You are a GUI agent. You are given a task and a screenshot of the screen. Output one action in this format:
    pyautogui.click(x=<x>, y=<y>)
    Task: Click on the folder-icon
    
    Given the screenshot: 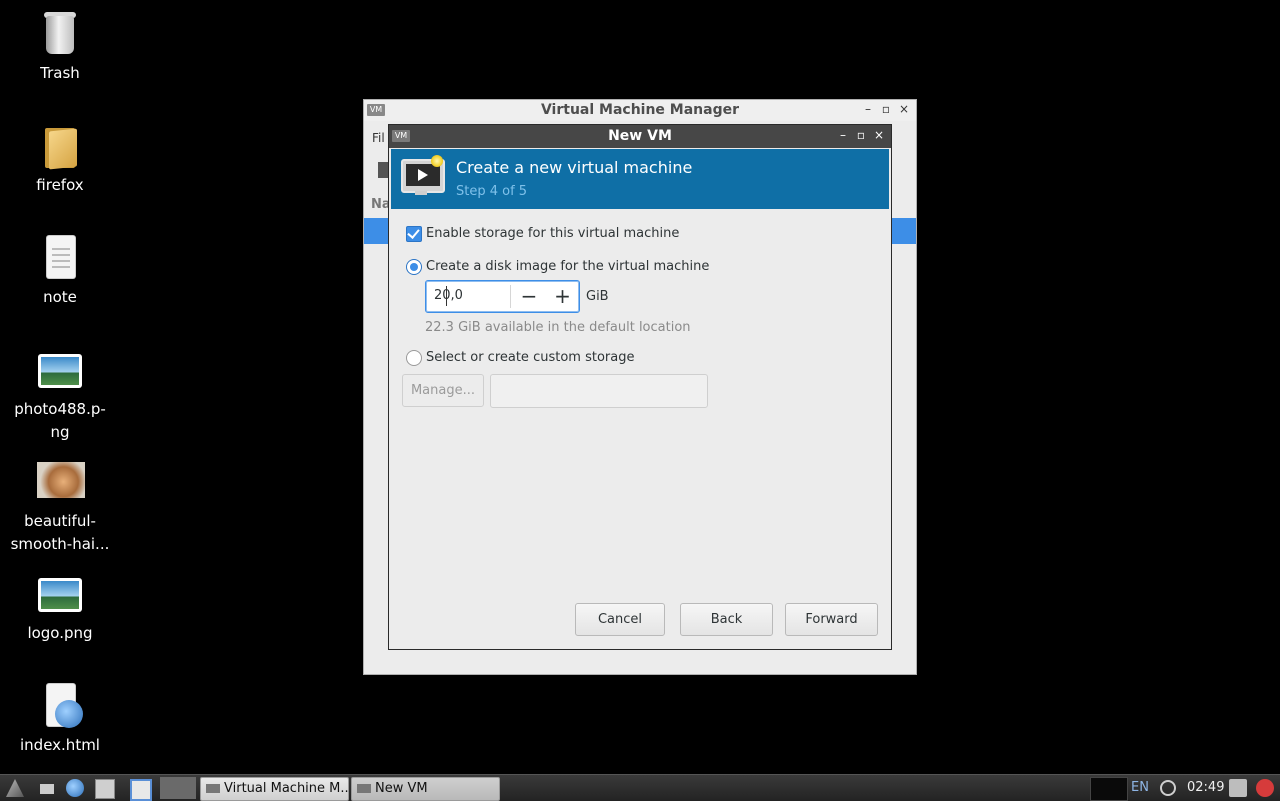 What is the action you would take?
    pyautogui.click(x=60, y=146)
    